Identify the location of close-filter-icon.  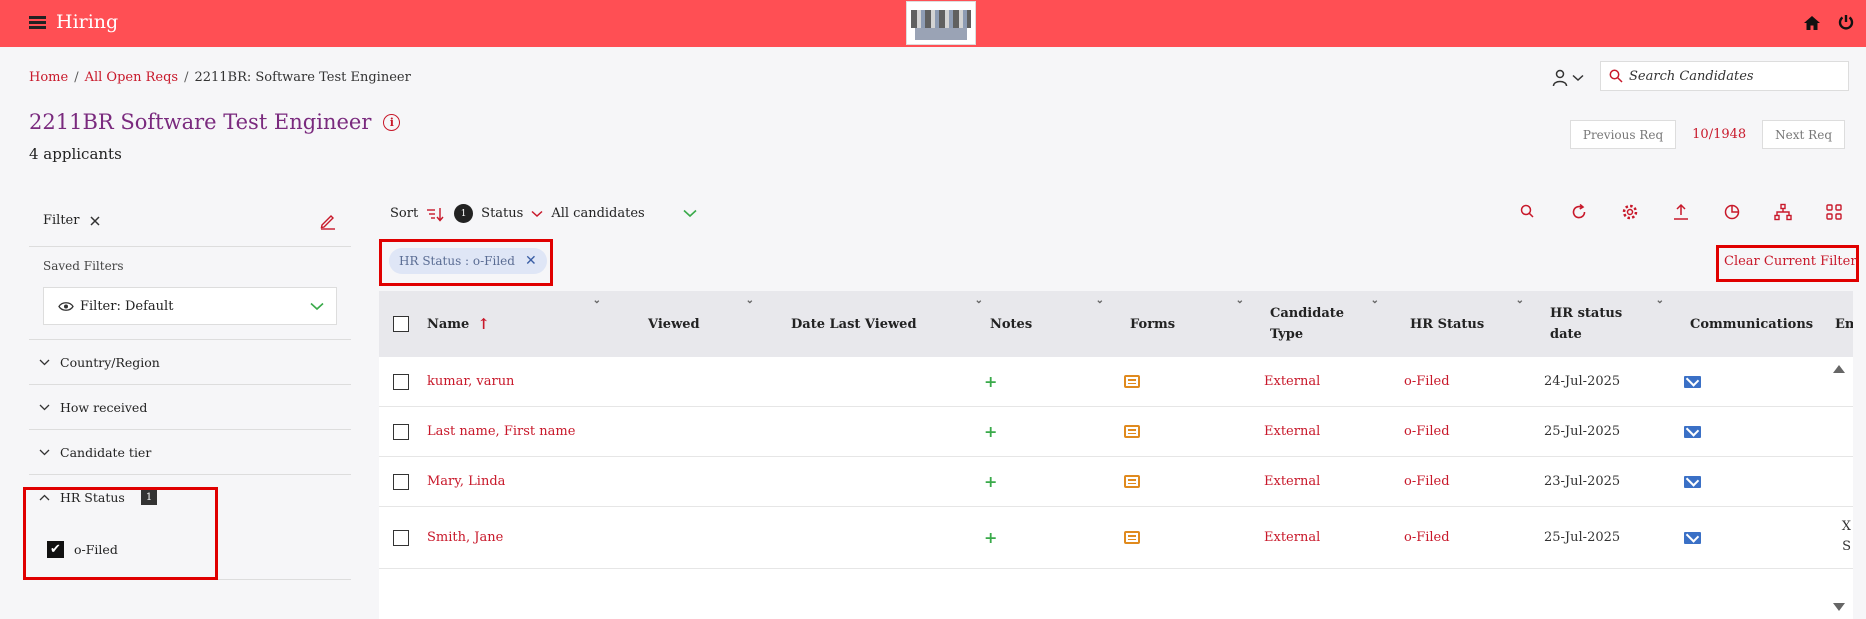
(95, 221).